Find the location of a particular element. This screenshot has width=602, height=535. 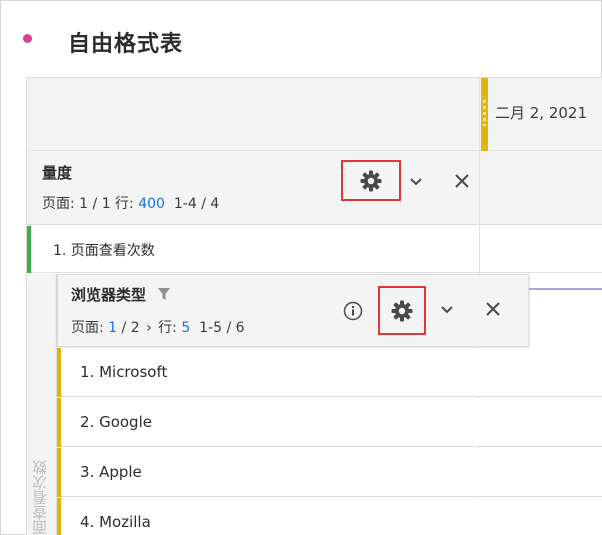

rows-per-page-select: 5 is located at coordinates (185, 328).